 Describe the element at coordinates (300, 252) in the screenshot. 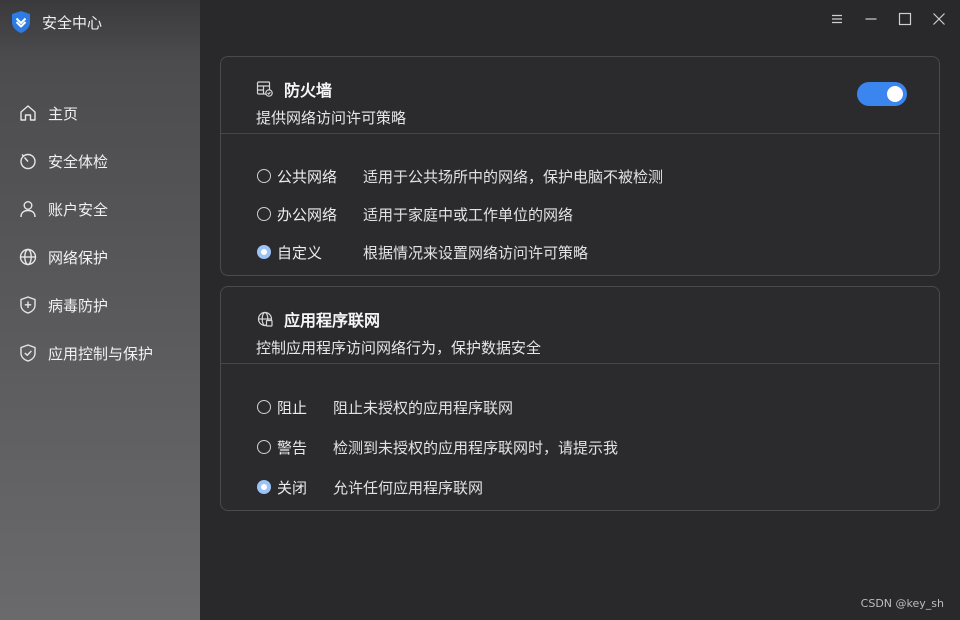

I see `option-label: 自定义` at that location.